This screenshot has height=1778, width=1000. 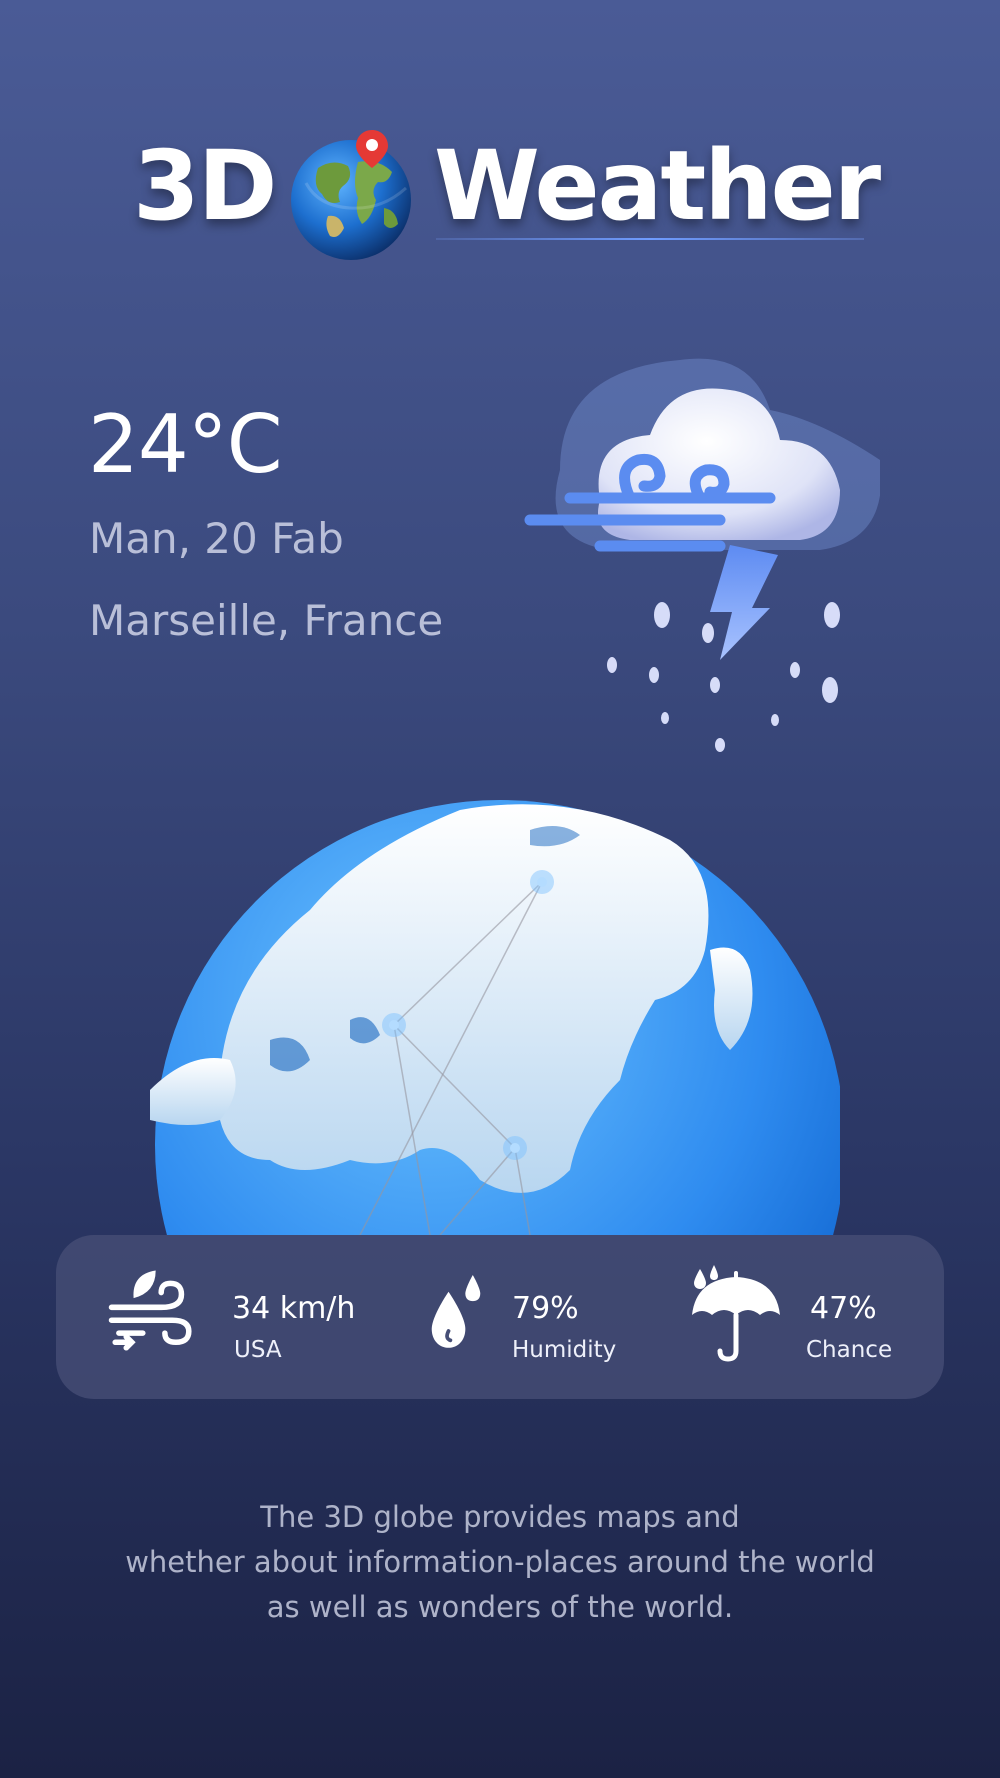 I want to click on humidity-value: 79%, so click(x=545, y=1308).